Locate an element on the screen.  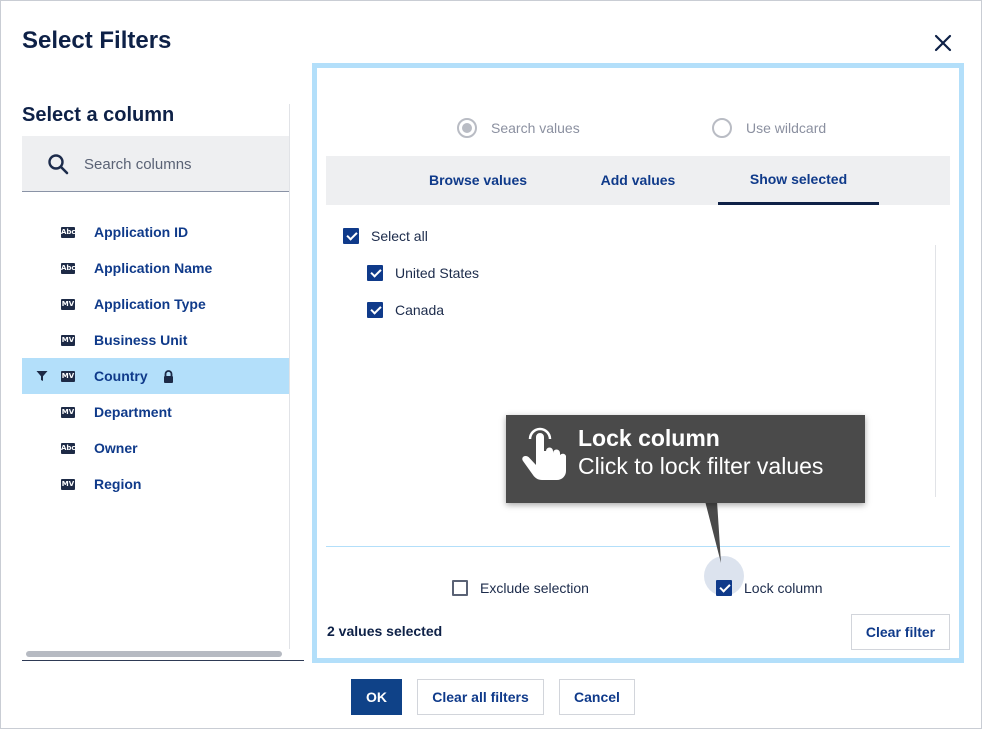
column-item-application-id: Abc Application ID is located at coordinates (155, 232).